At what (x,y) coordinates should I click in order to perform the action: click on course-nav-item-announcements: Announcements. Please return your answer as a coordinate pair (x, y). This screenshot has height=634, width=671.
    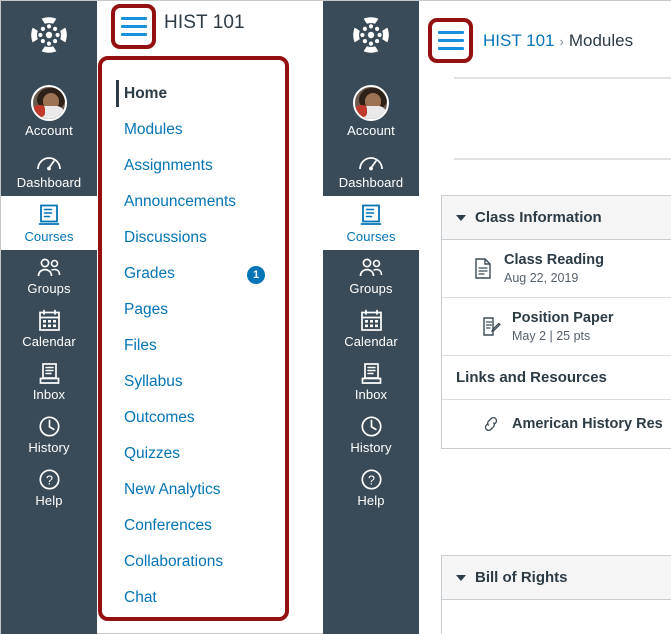
    Looking at the image, I should click on (193, 202).